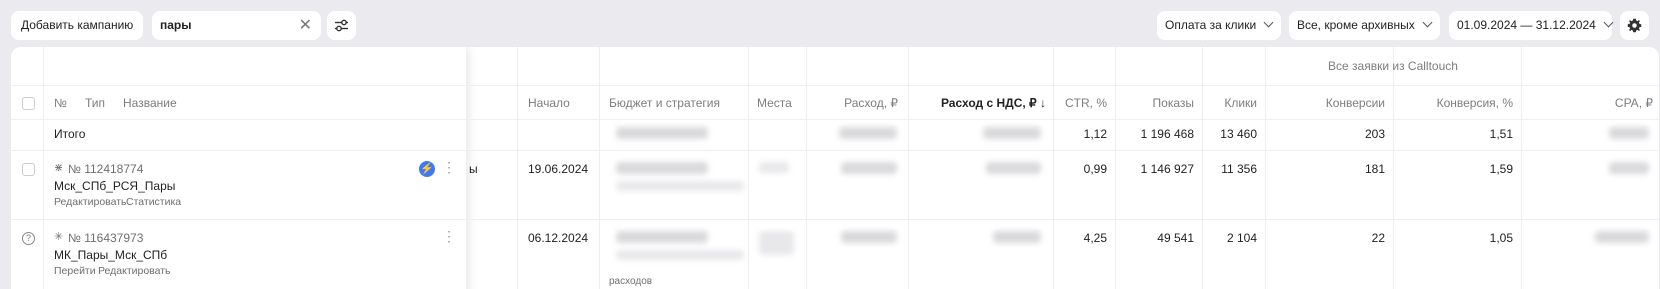  What do you see at coordinates (77, 25) in the screenshot?
I see `add-campaign-button: Добавить кампанию` at bounding box center [77, 25].